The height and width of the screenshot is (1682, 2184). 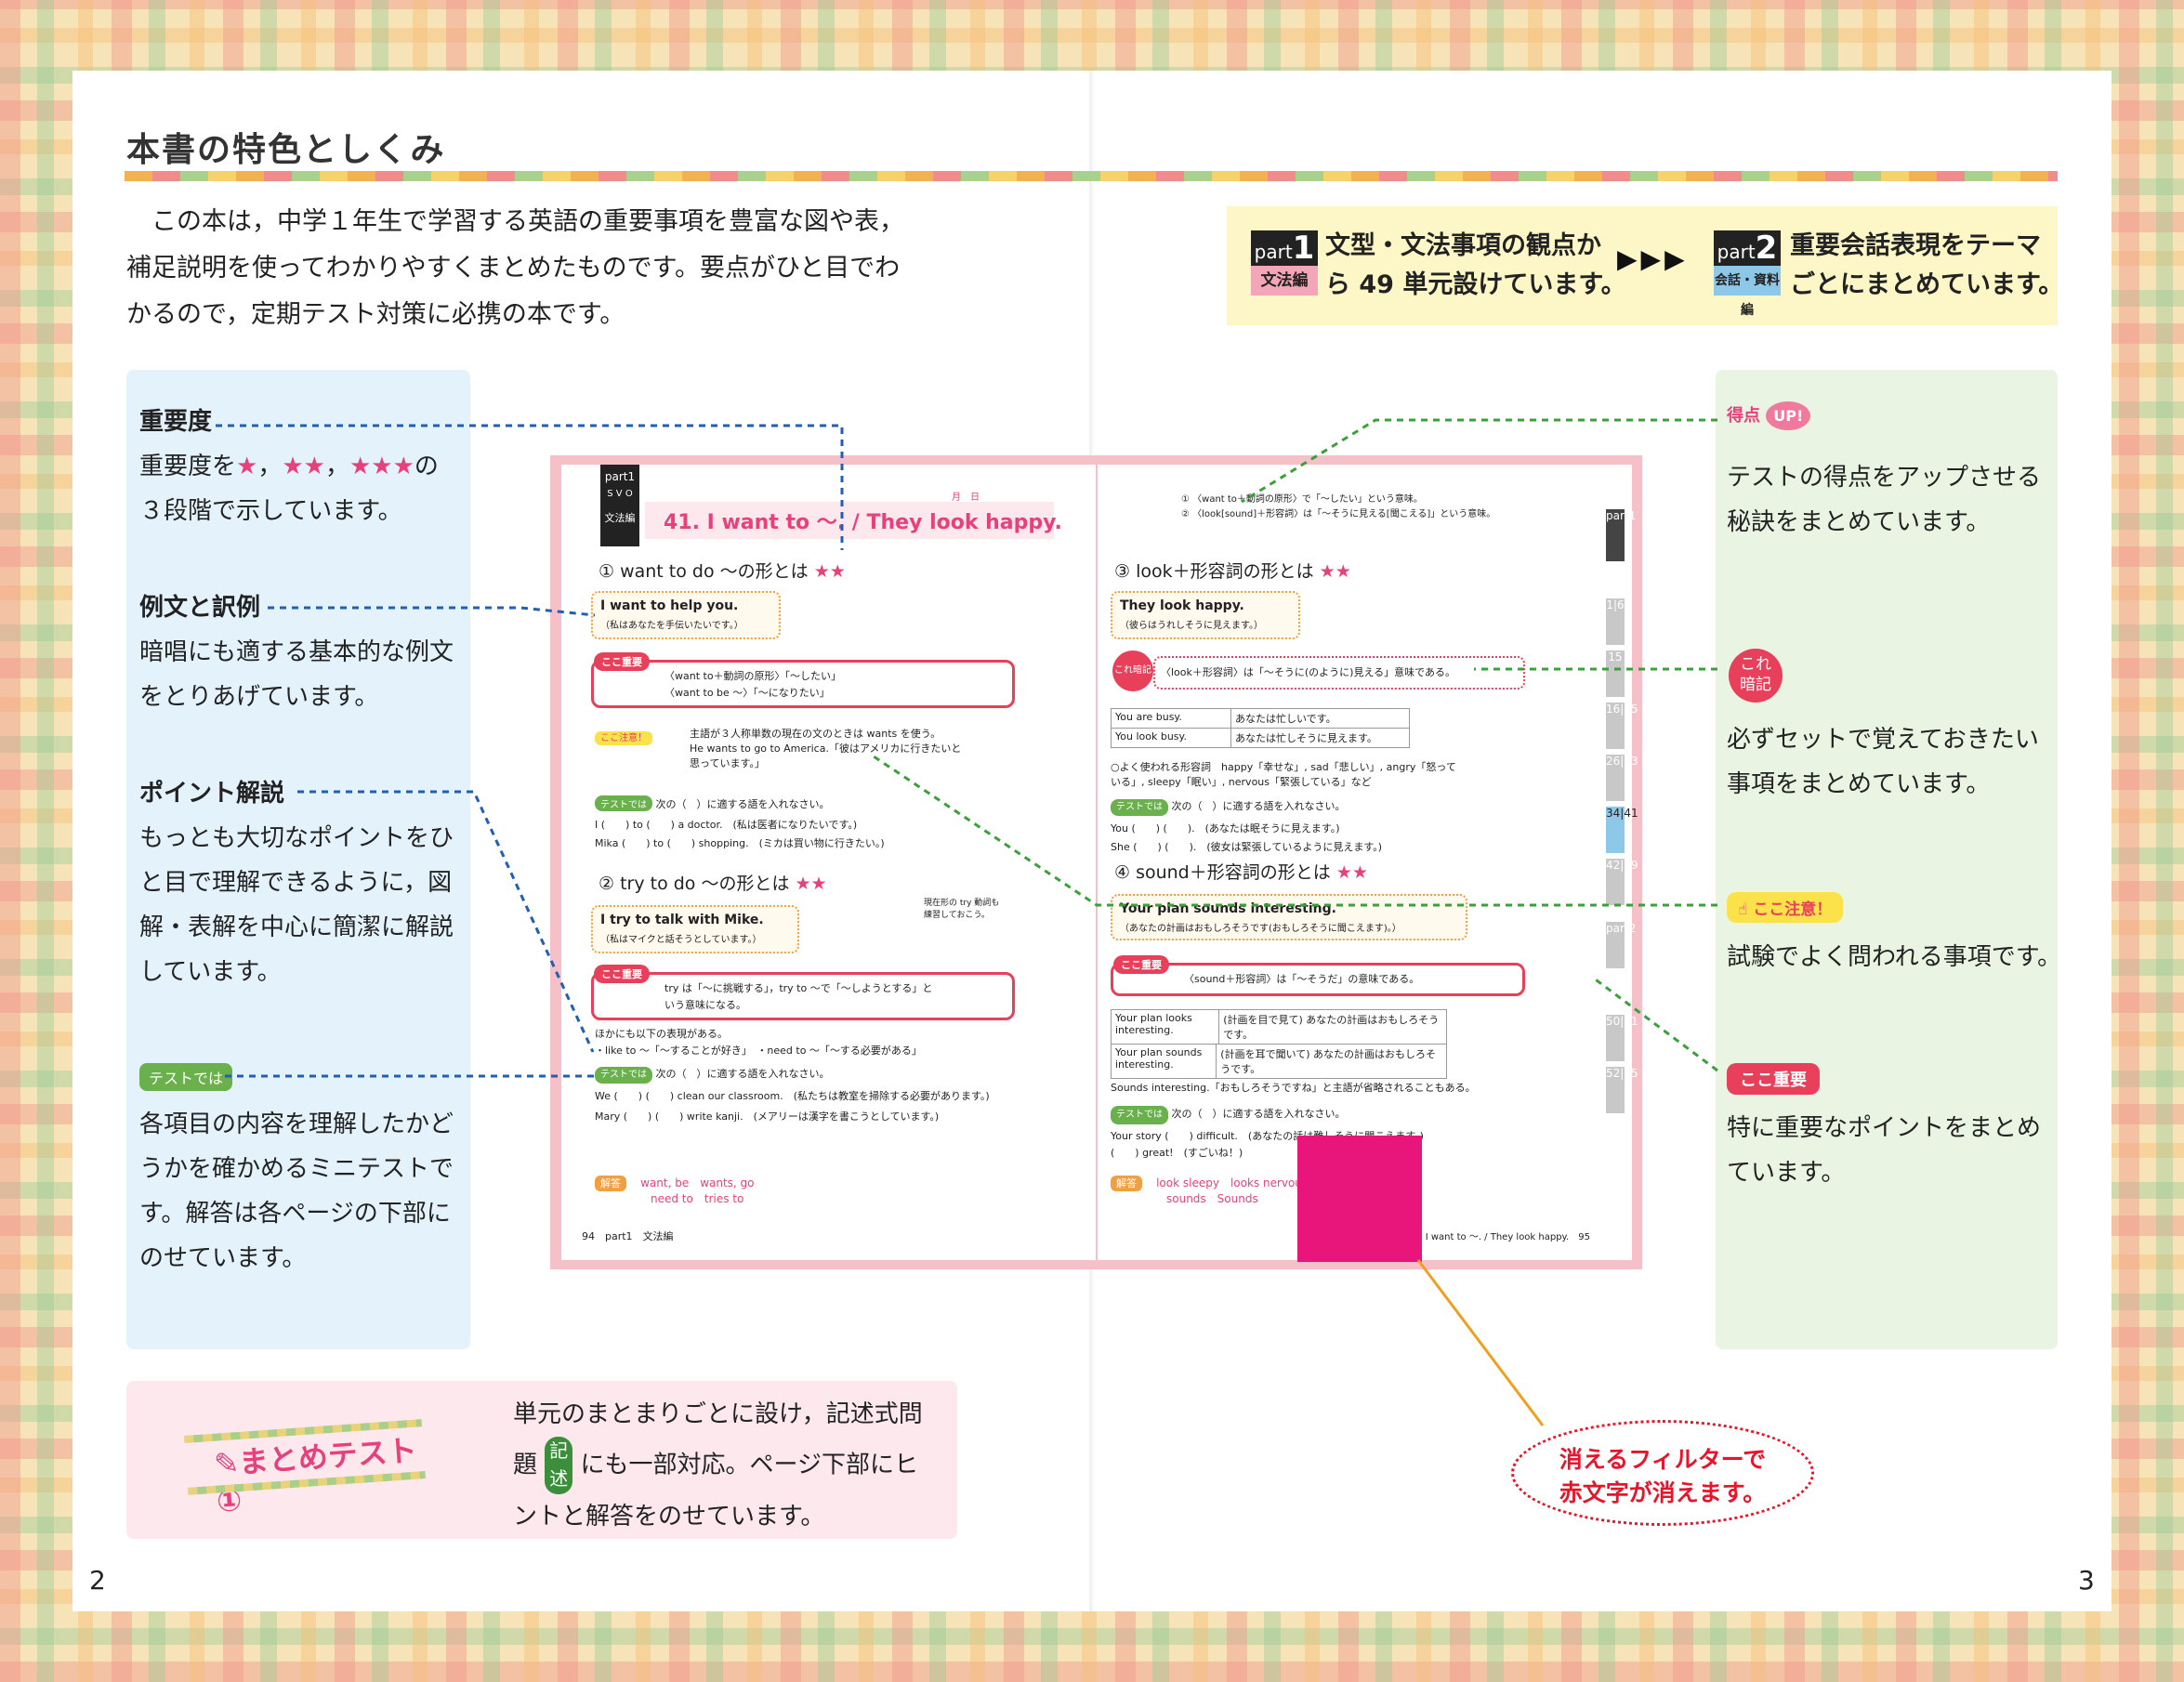 What do you see at coordinates (559, 1465) in the screenshot?
I see `kijutsu-badge: 記述` at bounding box center [559, 1465].